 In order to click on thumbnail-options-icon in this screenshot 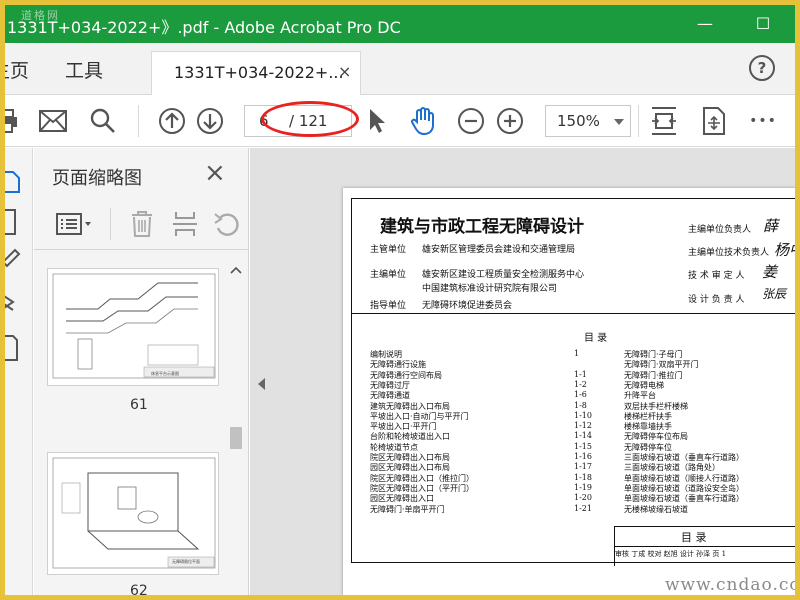, I will do `click(75, 226)`.